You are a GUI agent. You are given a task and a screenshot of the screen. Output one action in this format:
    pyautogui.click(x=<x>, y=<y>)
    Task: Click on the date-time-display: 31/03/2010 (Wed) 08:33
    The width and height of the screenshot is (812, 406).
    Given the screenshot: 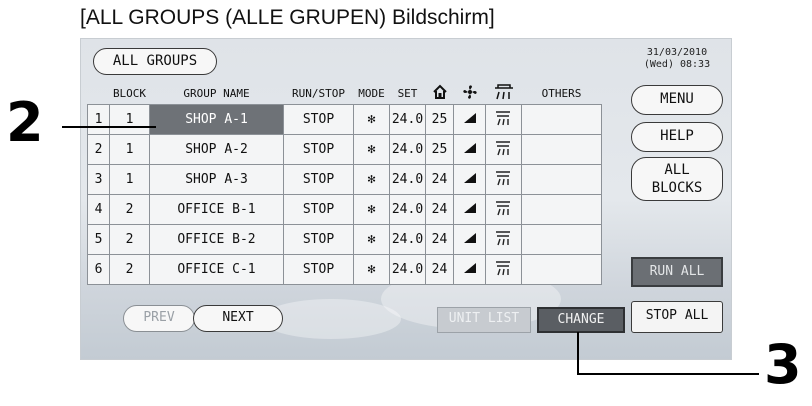 What is the action you would take?
    pyautogui.click(x=677, y=59)
    